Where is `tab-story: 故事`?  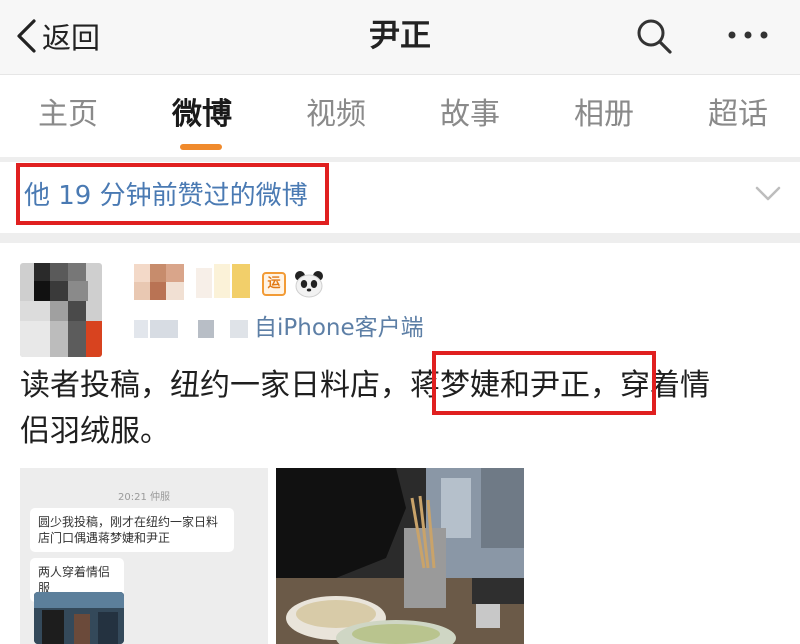
tab-story: 故事 is located at coordinates (470, 115).